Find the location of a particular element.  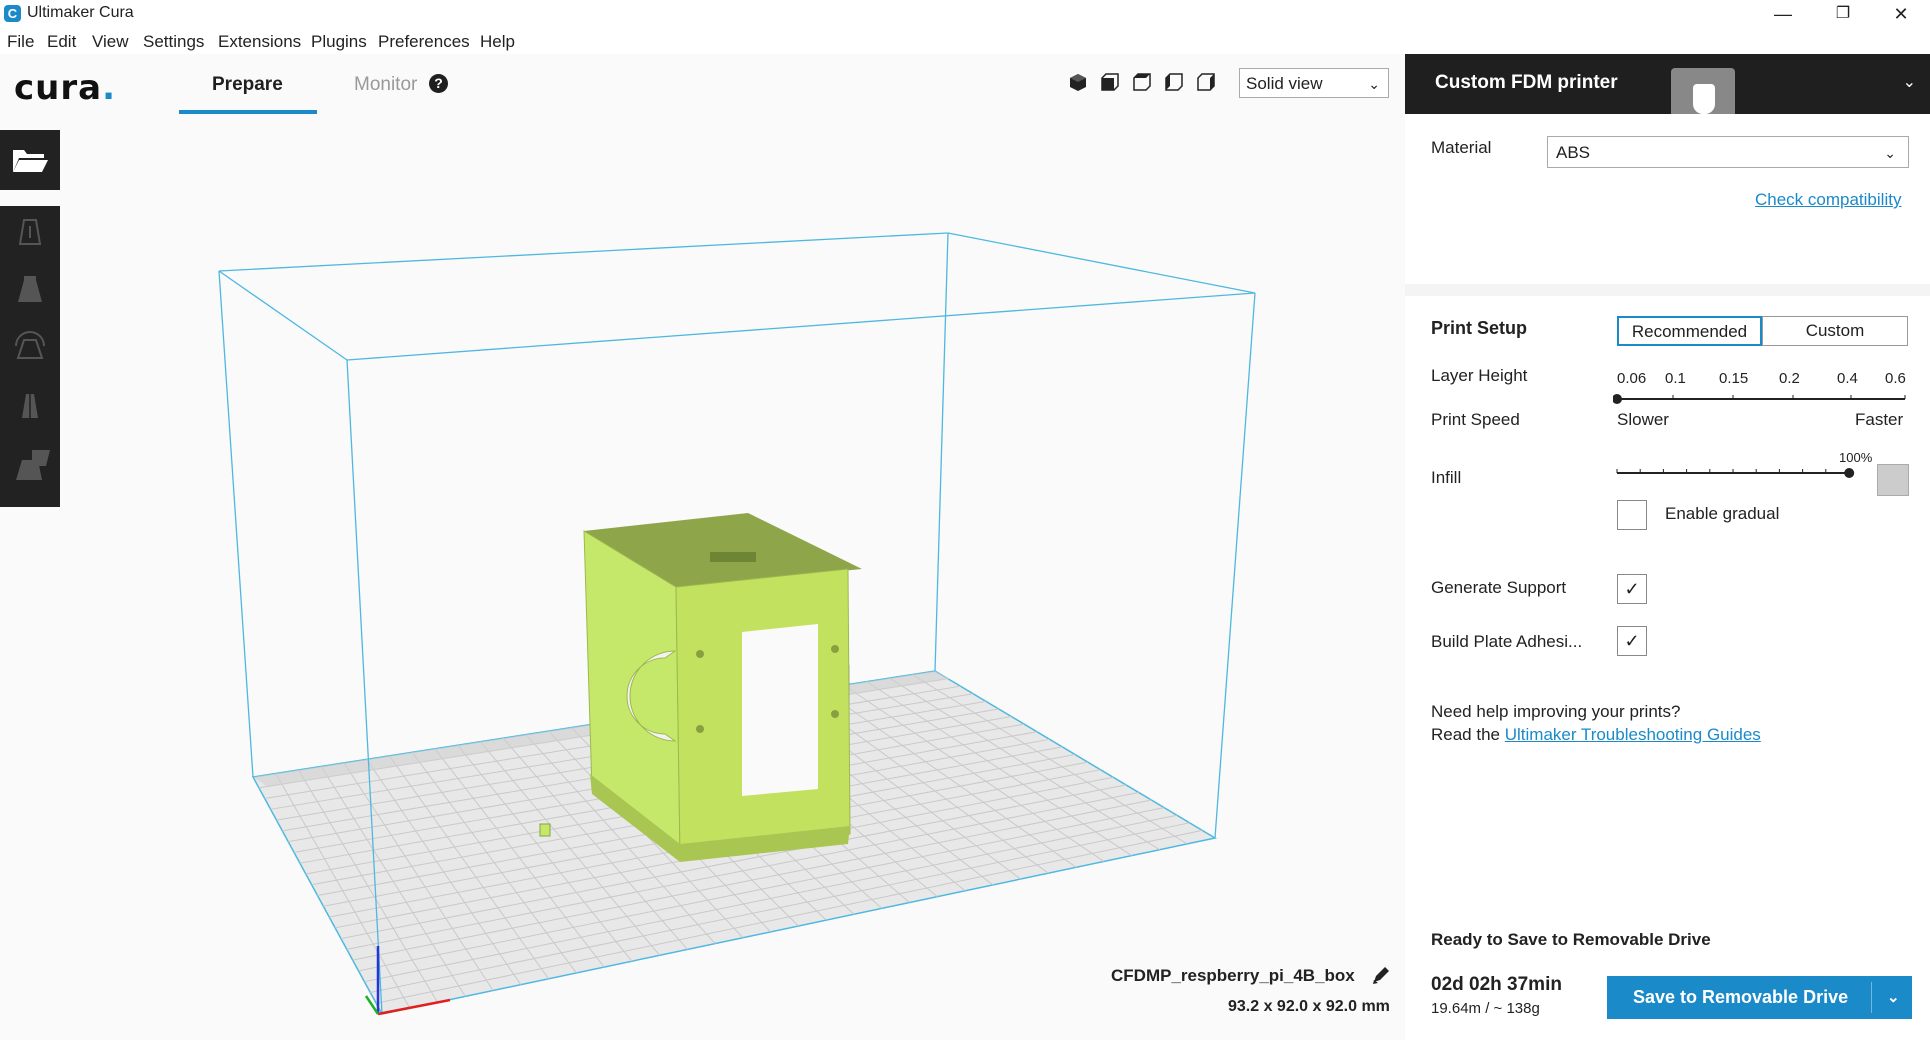

save-to-removable-drive-button: Save to Removable Drive ⌄ is located at coordinates (1759, 997).